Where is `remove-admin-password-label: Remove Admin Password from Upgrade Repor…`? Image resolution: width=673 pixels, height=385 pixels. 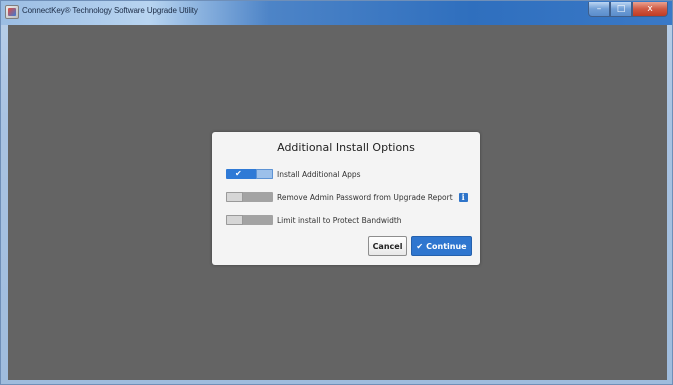 remove-admin-password-label: Remove Admin Password from Upgrade Repor… is located at coordinates (365, 197).